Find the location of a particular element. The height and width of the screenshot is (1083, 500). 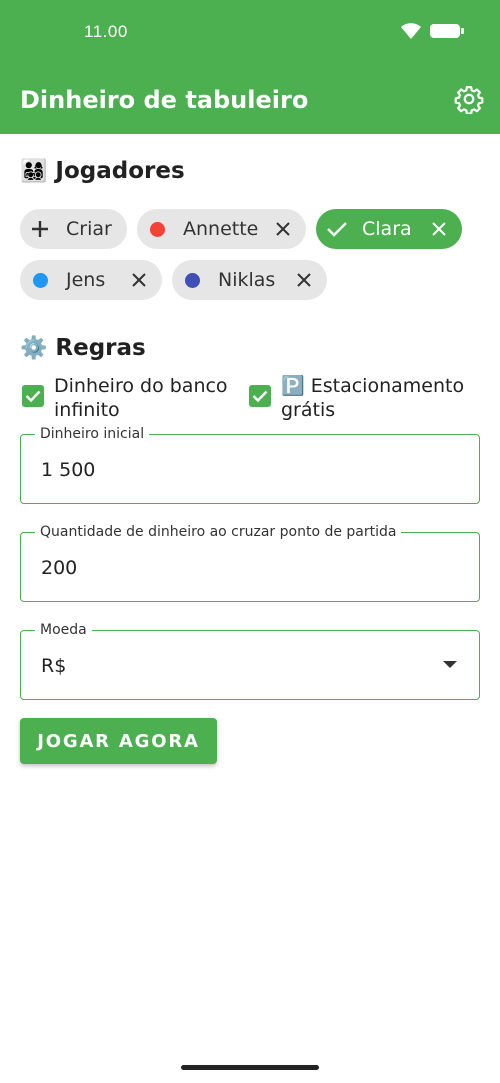

rules-section-title: ⚙️ Regras is located at coordinates (83, 348).